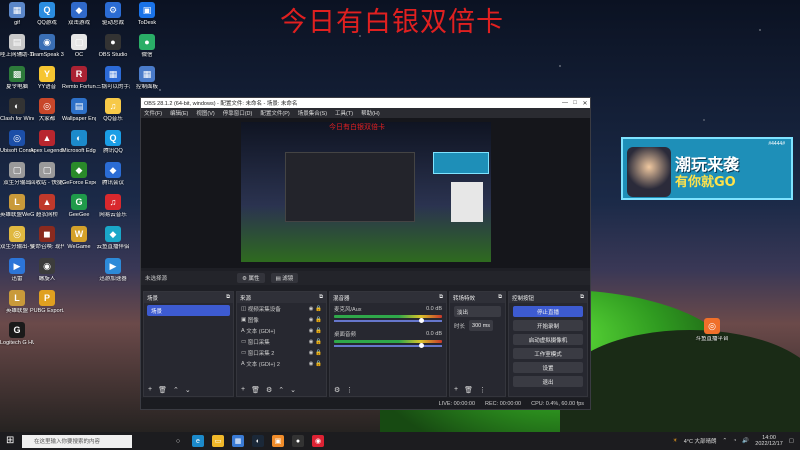 The width and height of the screenshot is (800, 450). Describe the element at coordinates (17, 206) in the screenshot. I see `desktop-shortcut: L 英雄联盟WeGame版` at that location.